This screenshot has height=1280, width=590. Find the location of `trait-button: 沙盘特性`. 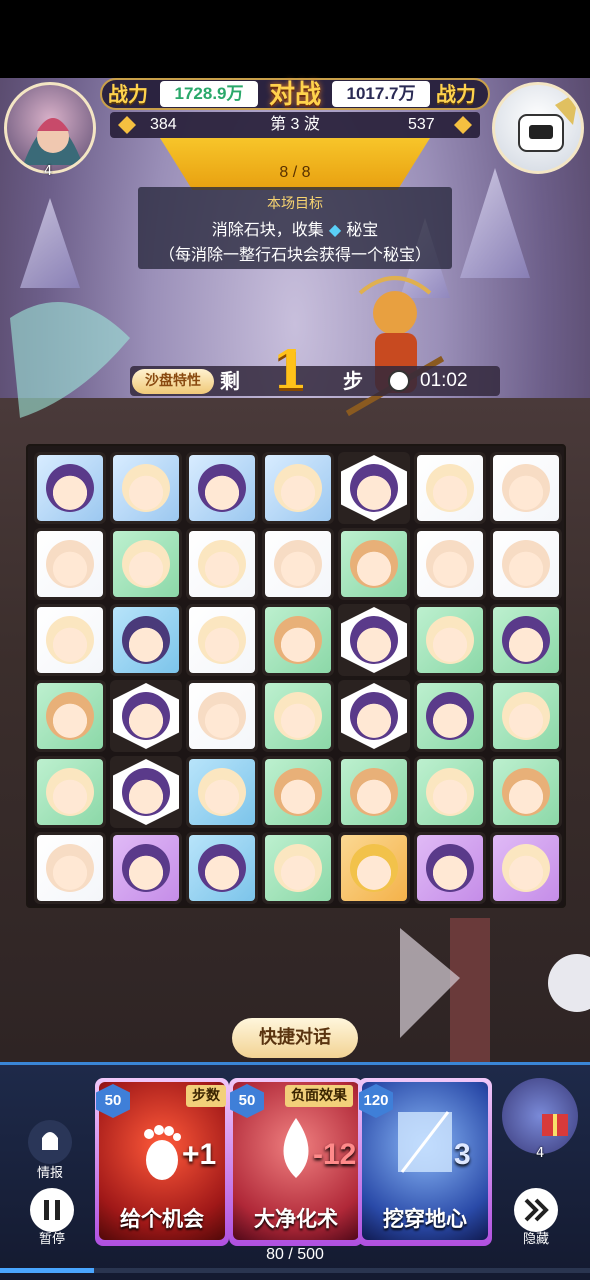

trait-button: 沙盘特性 is located at coordinates (173, 381).